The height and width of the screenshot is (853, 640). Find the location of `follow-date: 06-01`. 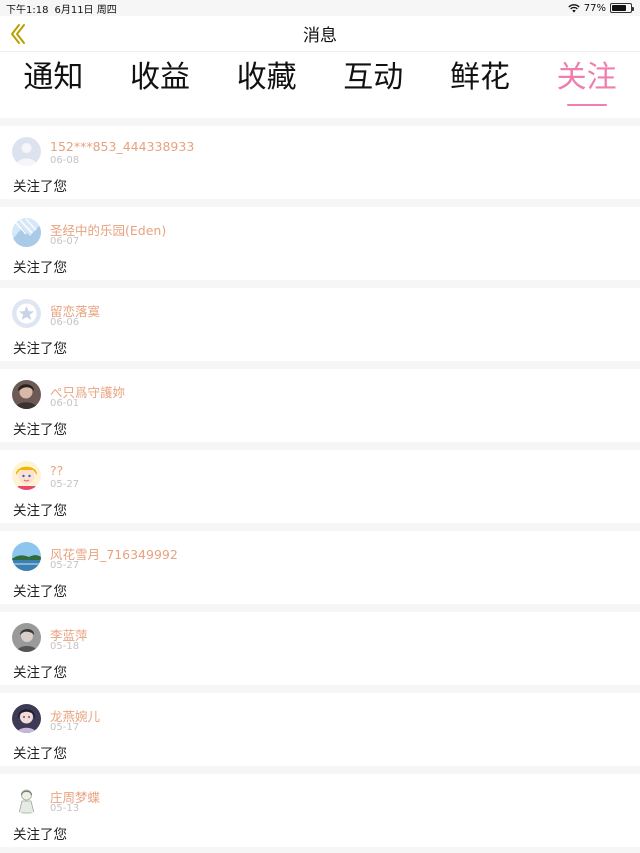

follow-date: 06-01 is located at coordinates (65, 403).